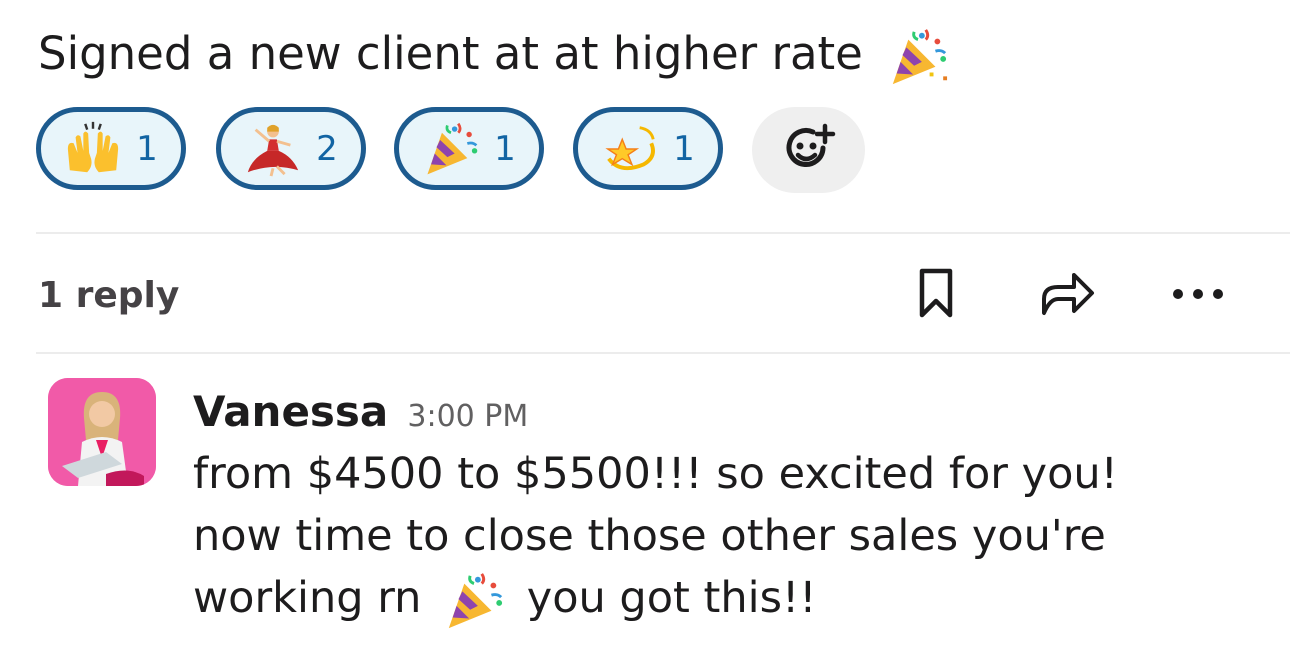 This screenshot has height=672, width=1290. Describe the element at coordinates (273, 149) in the screenshot. I see `dancer-icon` at that location.